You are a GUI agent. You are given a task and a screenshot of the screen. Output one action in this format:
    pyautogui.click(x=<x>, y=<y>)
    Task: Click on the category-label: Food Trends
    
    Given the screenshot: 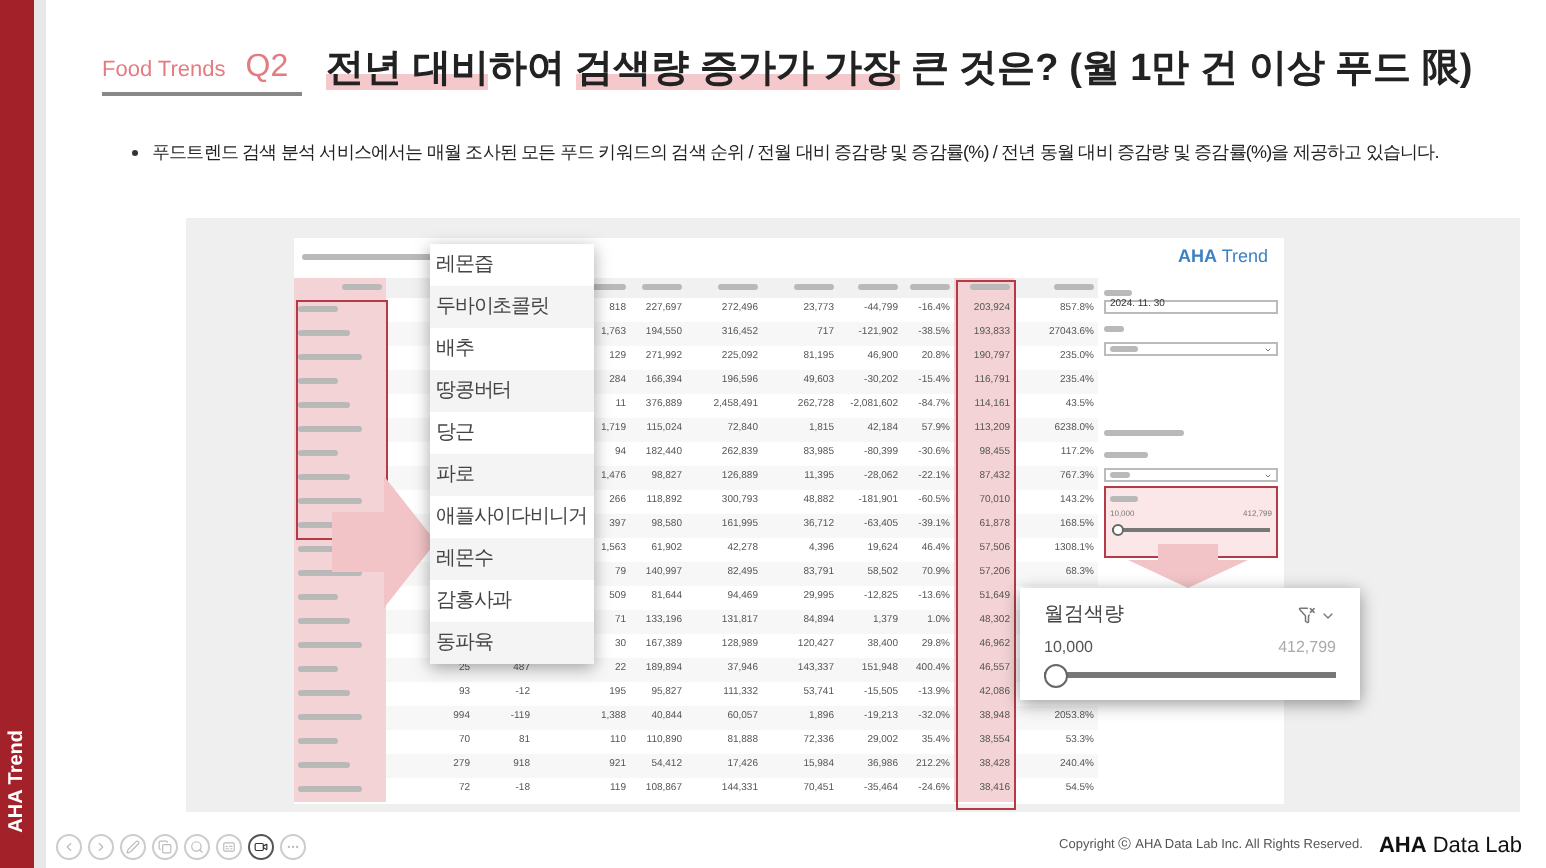 What is the action you would take?
    pyautogui.click(x=164, y=70)
    